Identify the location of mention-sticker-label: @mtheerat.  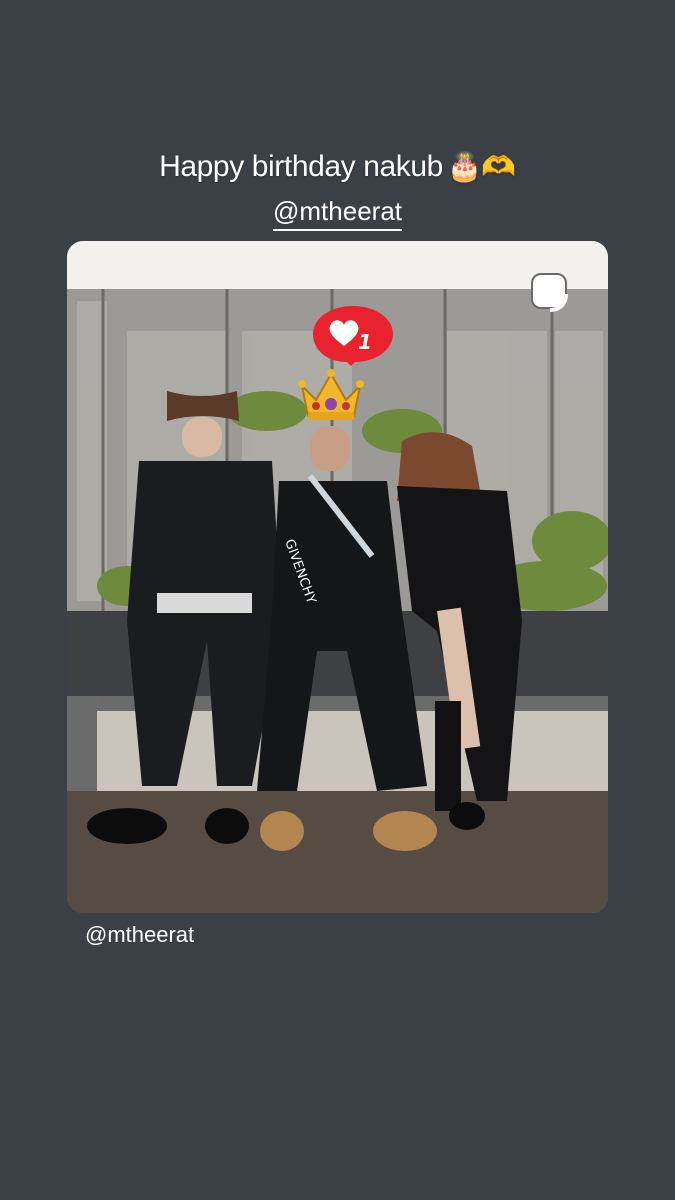
(337, 213).